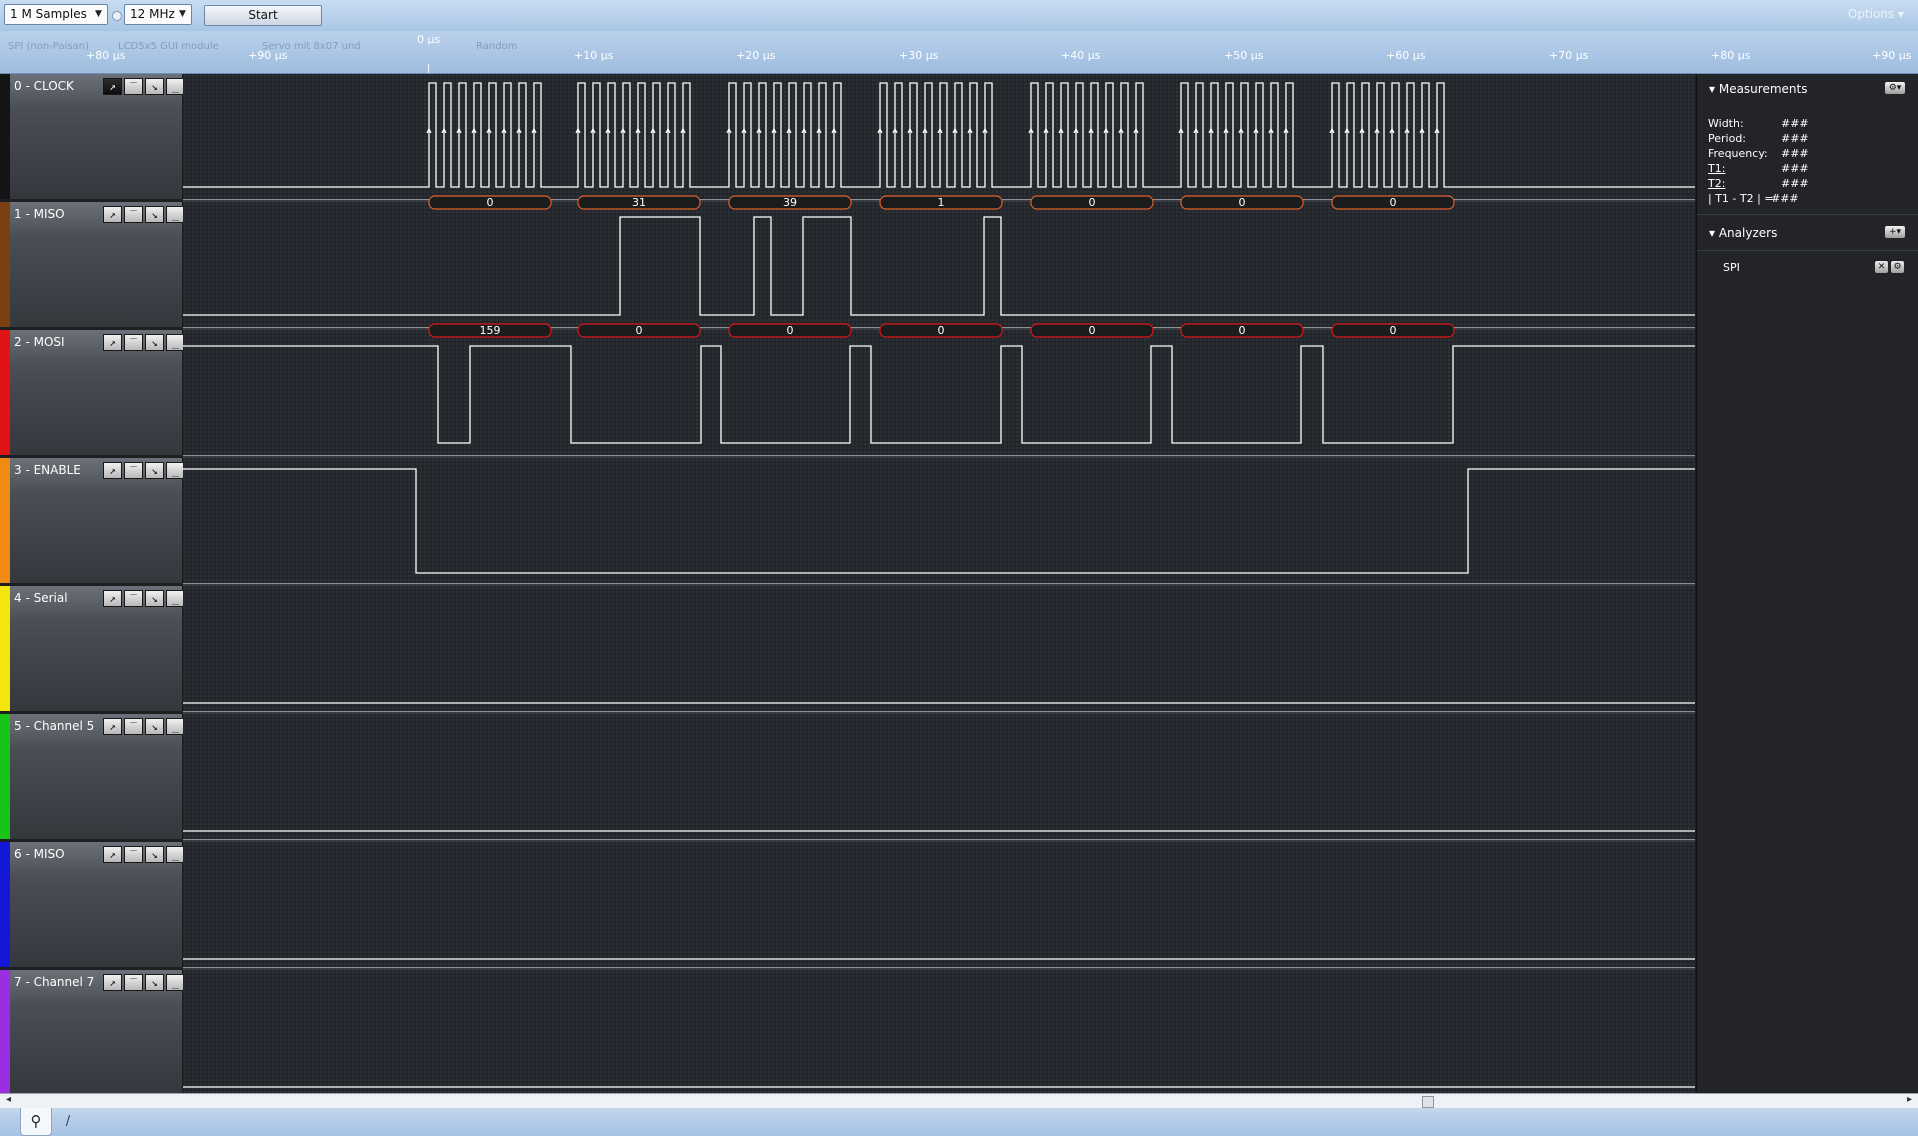 The image size is (1918, 1136). What do you see at coordinates (68, 1122) in the screenshot?
I see `chevron-right-icon: /` at bounding box center [68, 1122].